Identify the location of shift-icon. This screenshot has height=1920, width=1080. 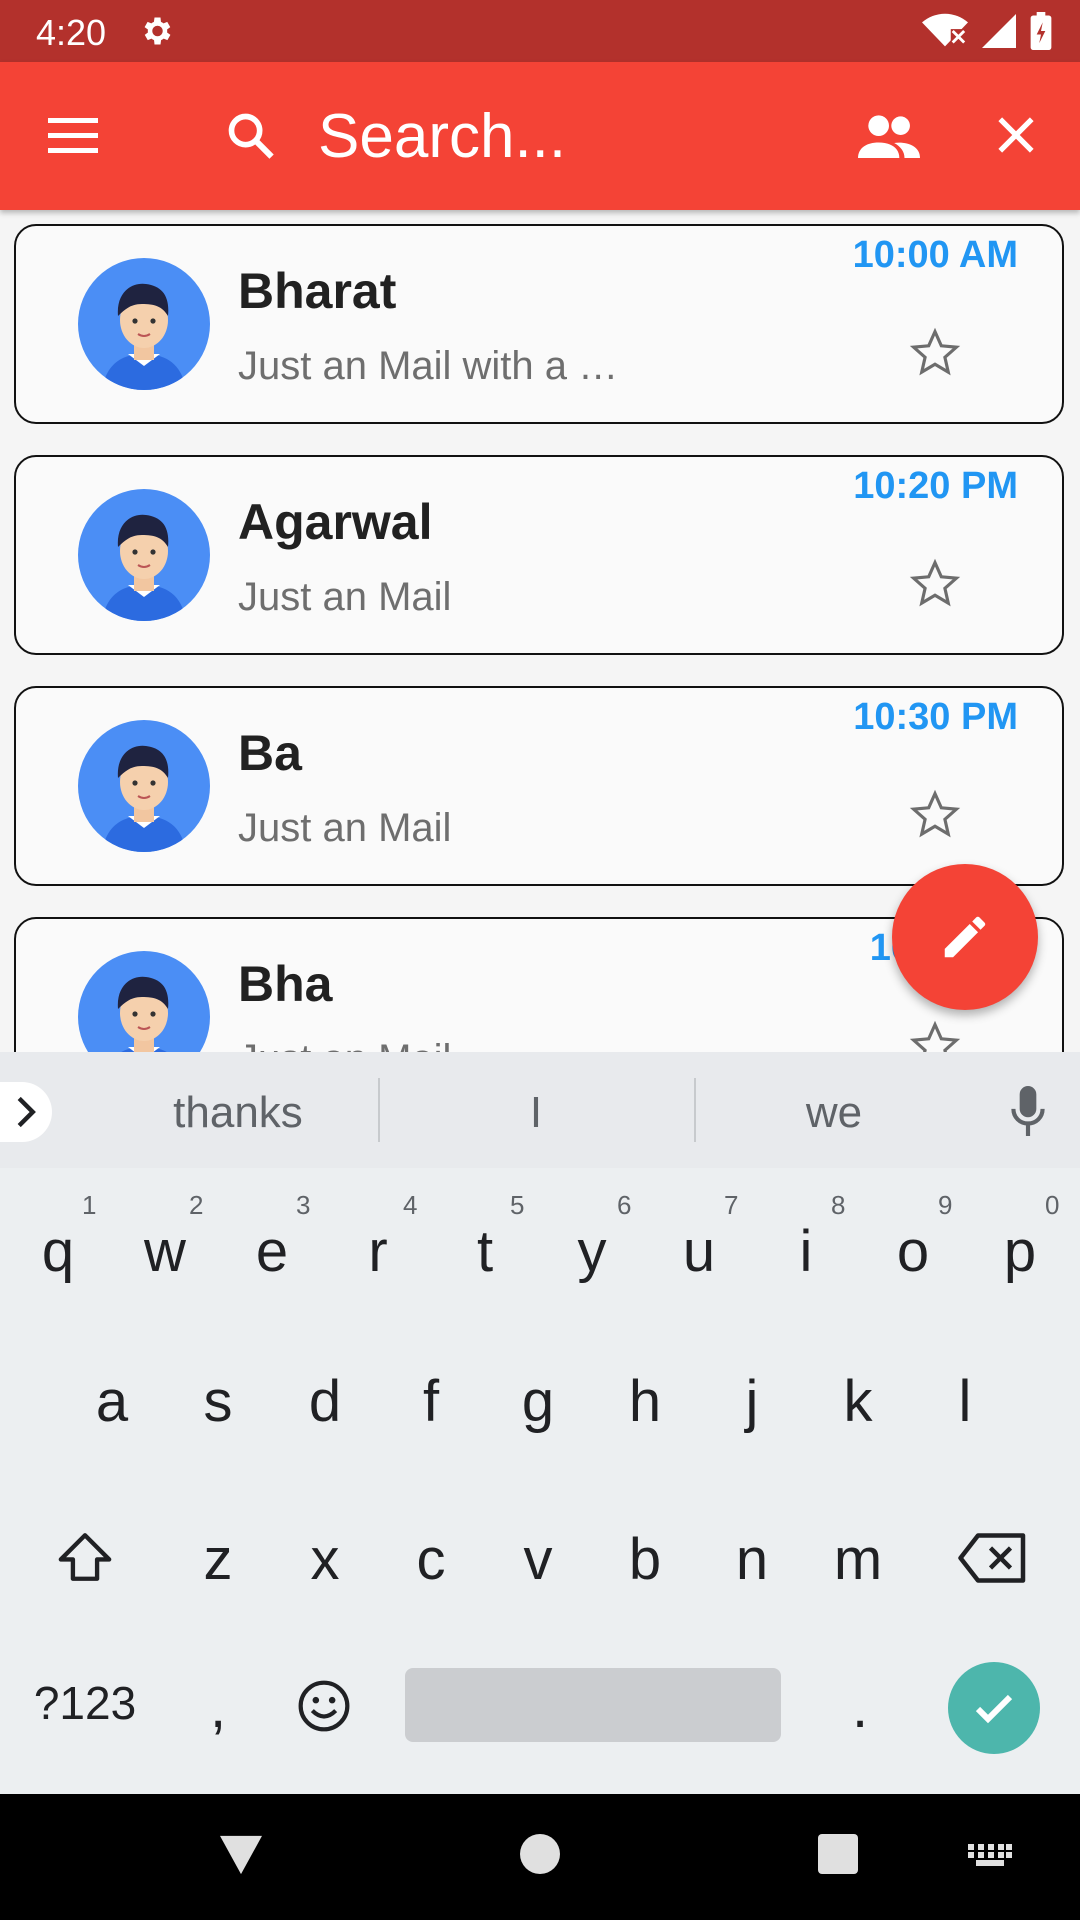
(85, 1557).